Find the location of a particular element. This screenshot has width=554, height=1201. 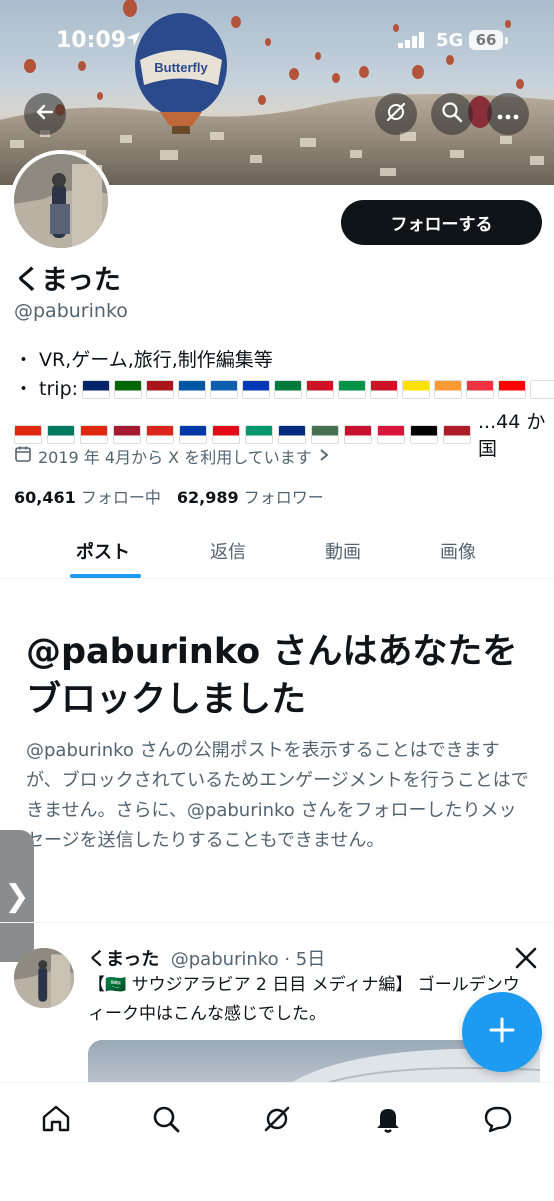

following-count: 60,461 is located at coordinates (45, 497).